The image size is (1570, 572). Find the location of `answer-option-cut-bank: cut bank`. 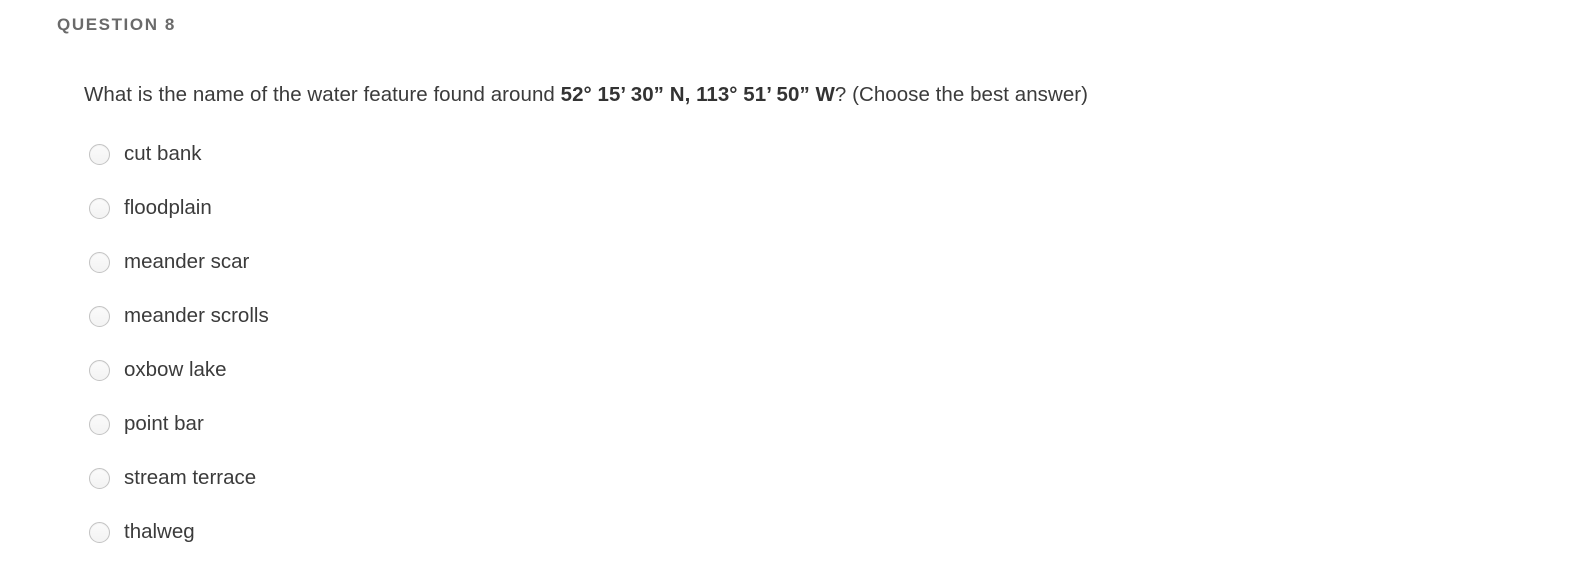

answer-option-cut-bank: cut bank is located at coordinates (806, 154).